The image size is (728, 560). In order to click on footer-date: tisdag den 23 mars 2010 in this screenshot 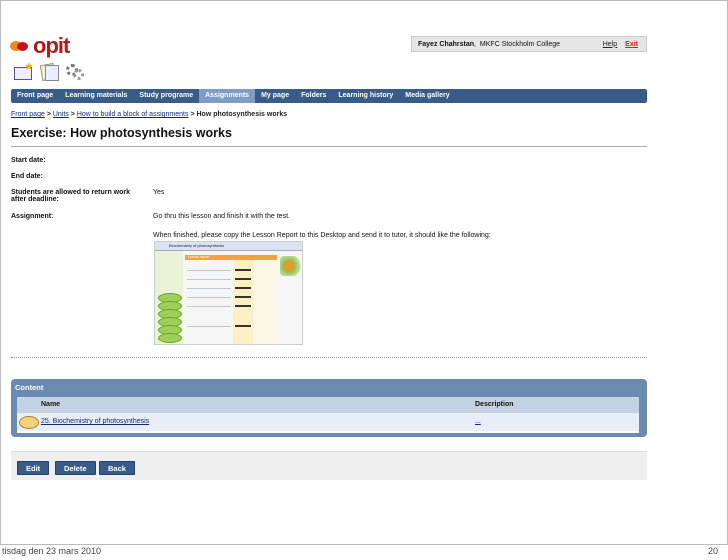, I will do `click(52, 551)`.